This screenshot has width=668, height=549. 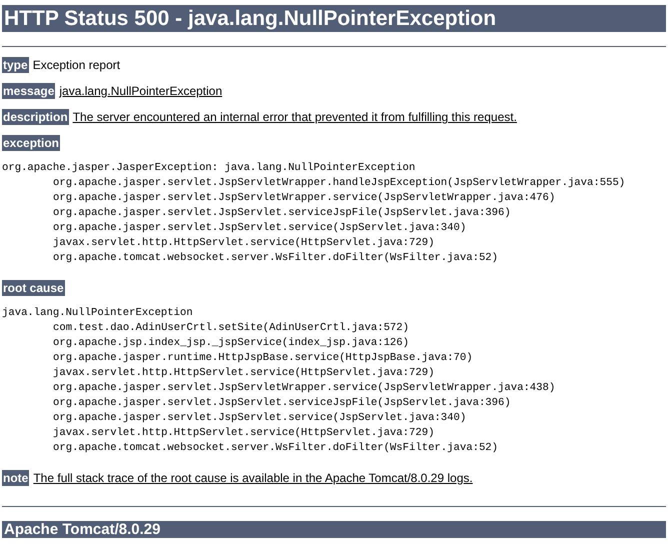 What do you see at coordinates (15, 65) in the screenshot?
I see `field-label: type` at bounding box center [15, 65].